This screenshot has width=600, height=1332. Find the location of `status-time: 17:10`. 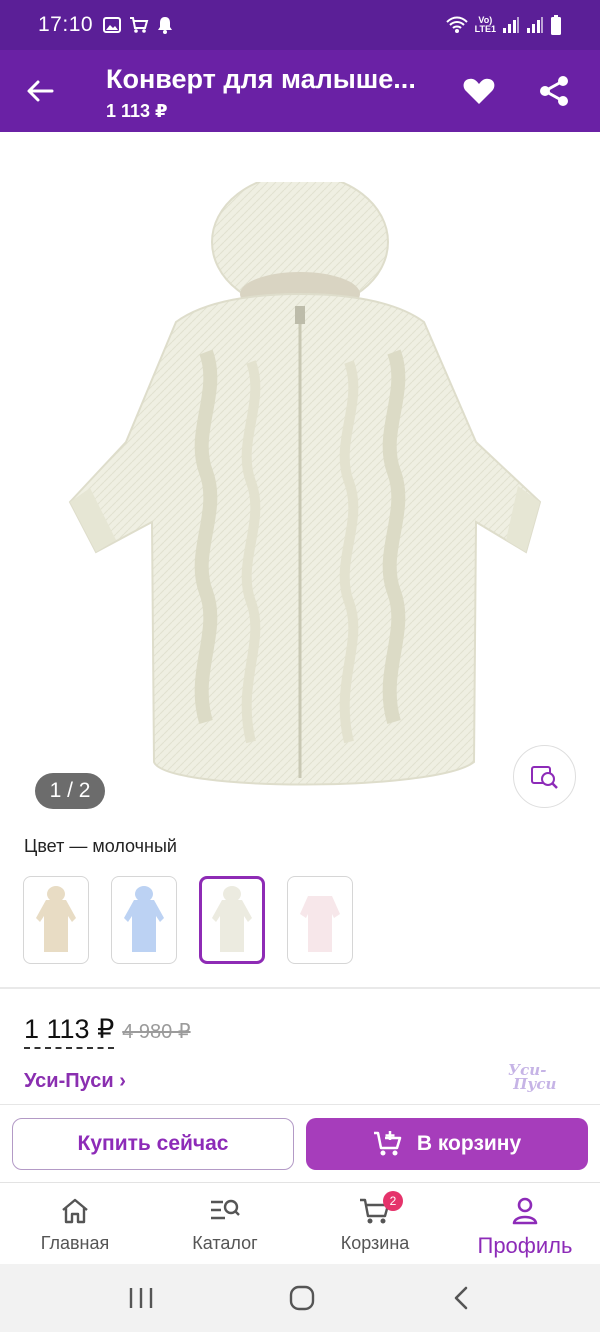

status-time: 17:10 is located at coordinates (66, 24).